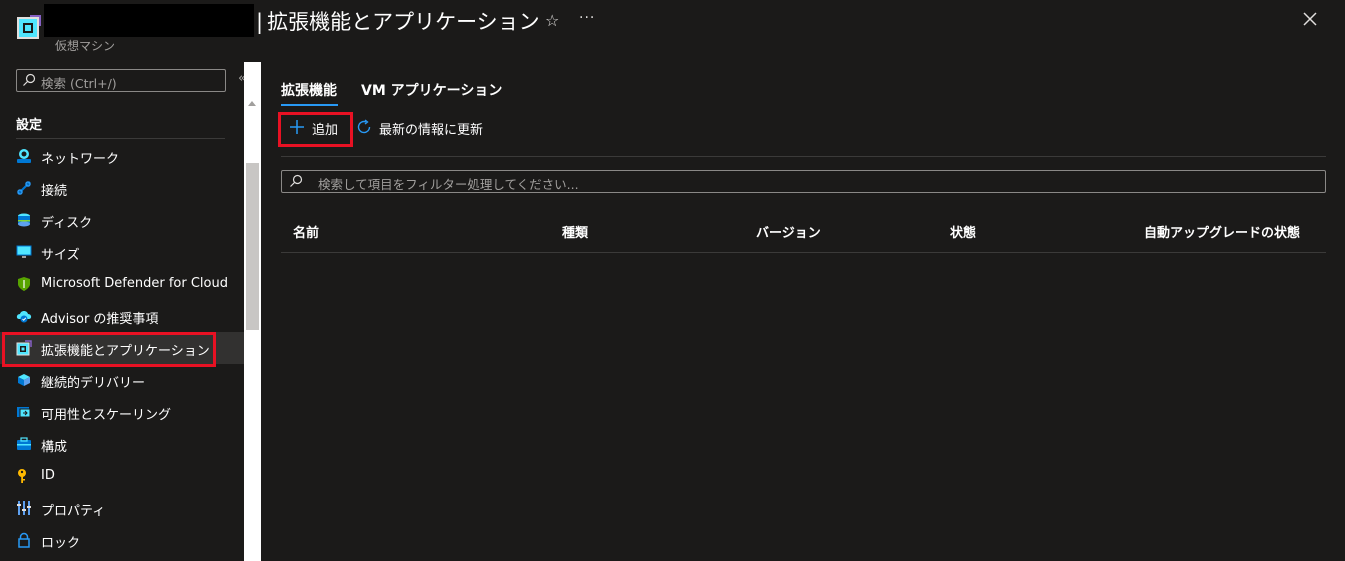  I want to click on identity-key-icon, so click(22, 476).